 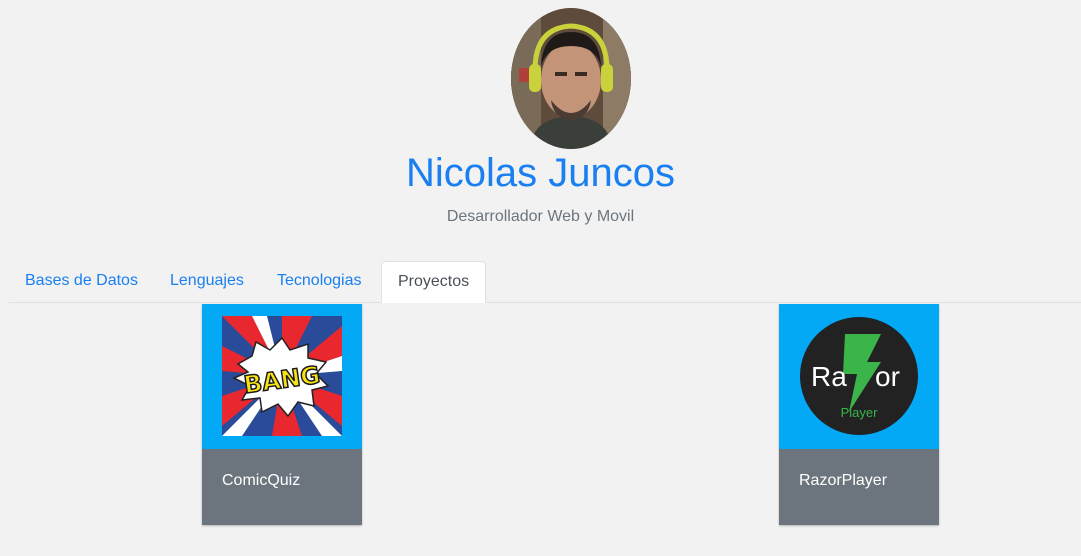 I want to click on avatar, so click(x=571, y=78).